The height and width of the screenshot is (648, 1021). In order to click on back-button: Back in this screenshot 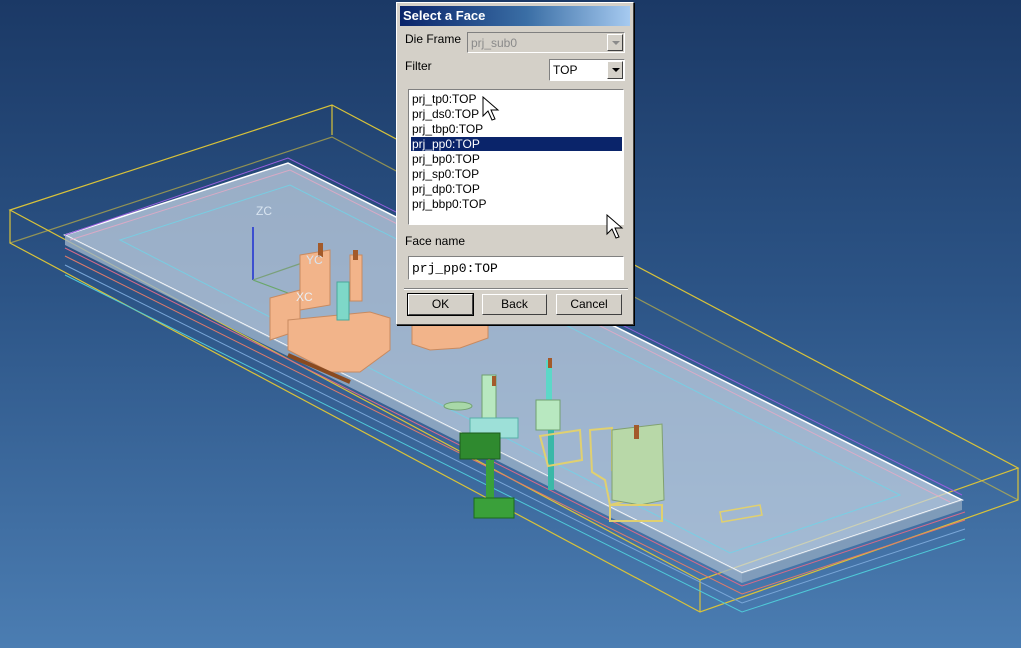, I will do `click(514, 304)`.